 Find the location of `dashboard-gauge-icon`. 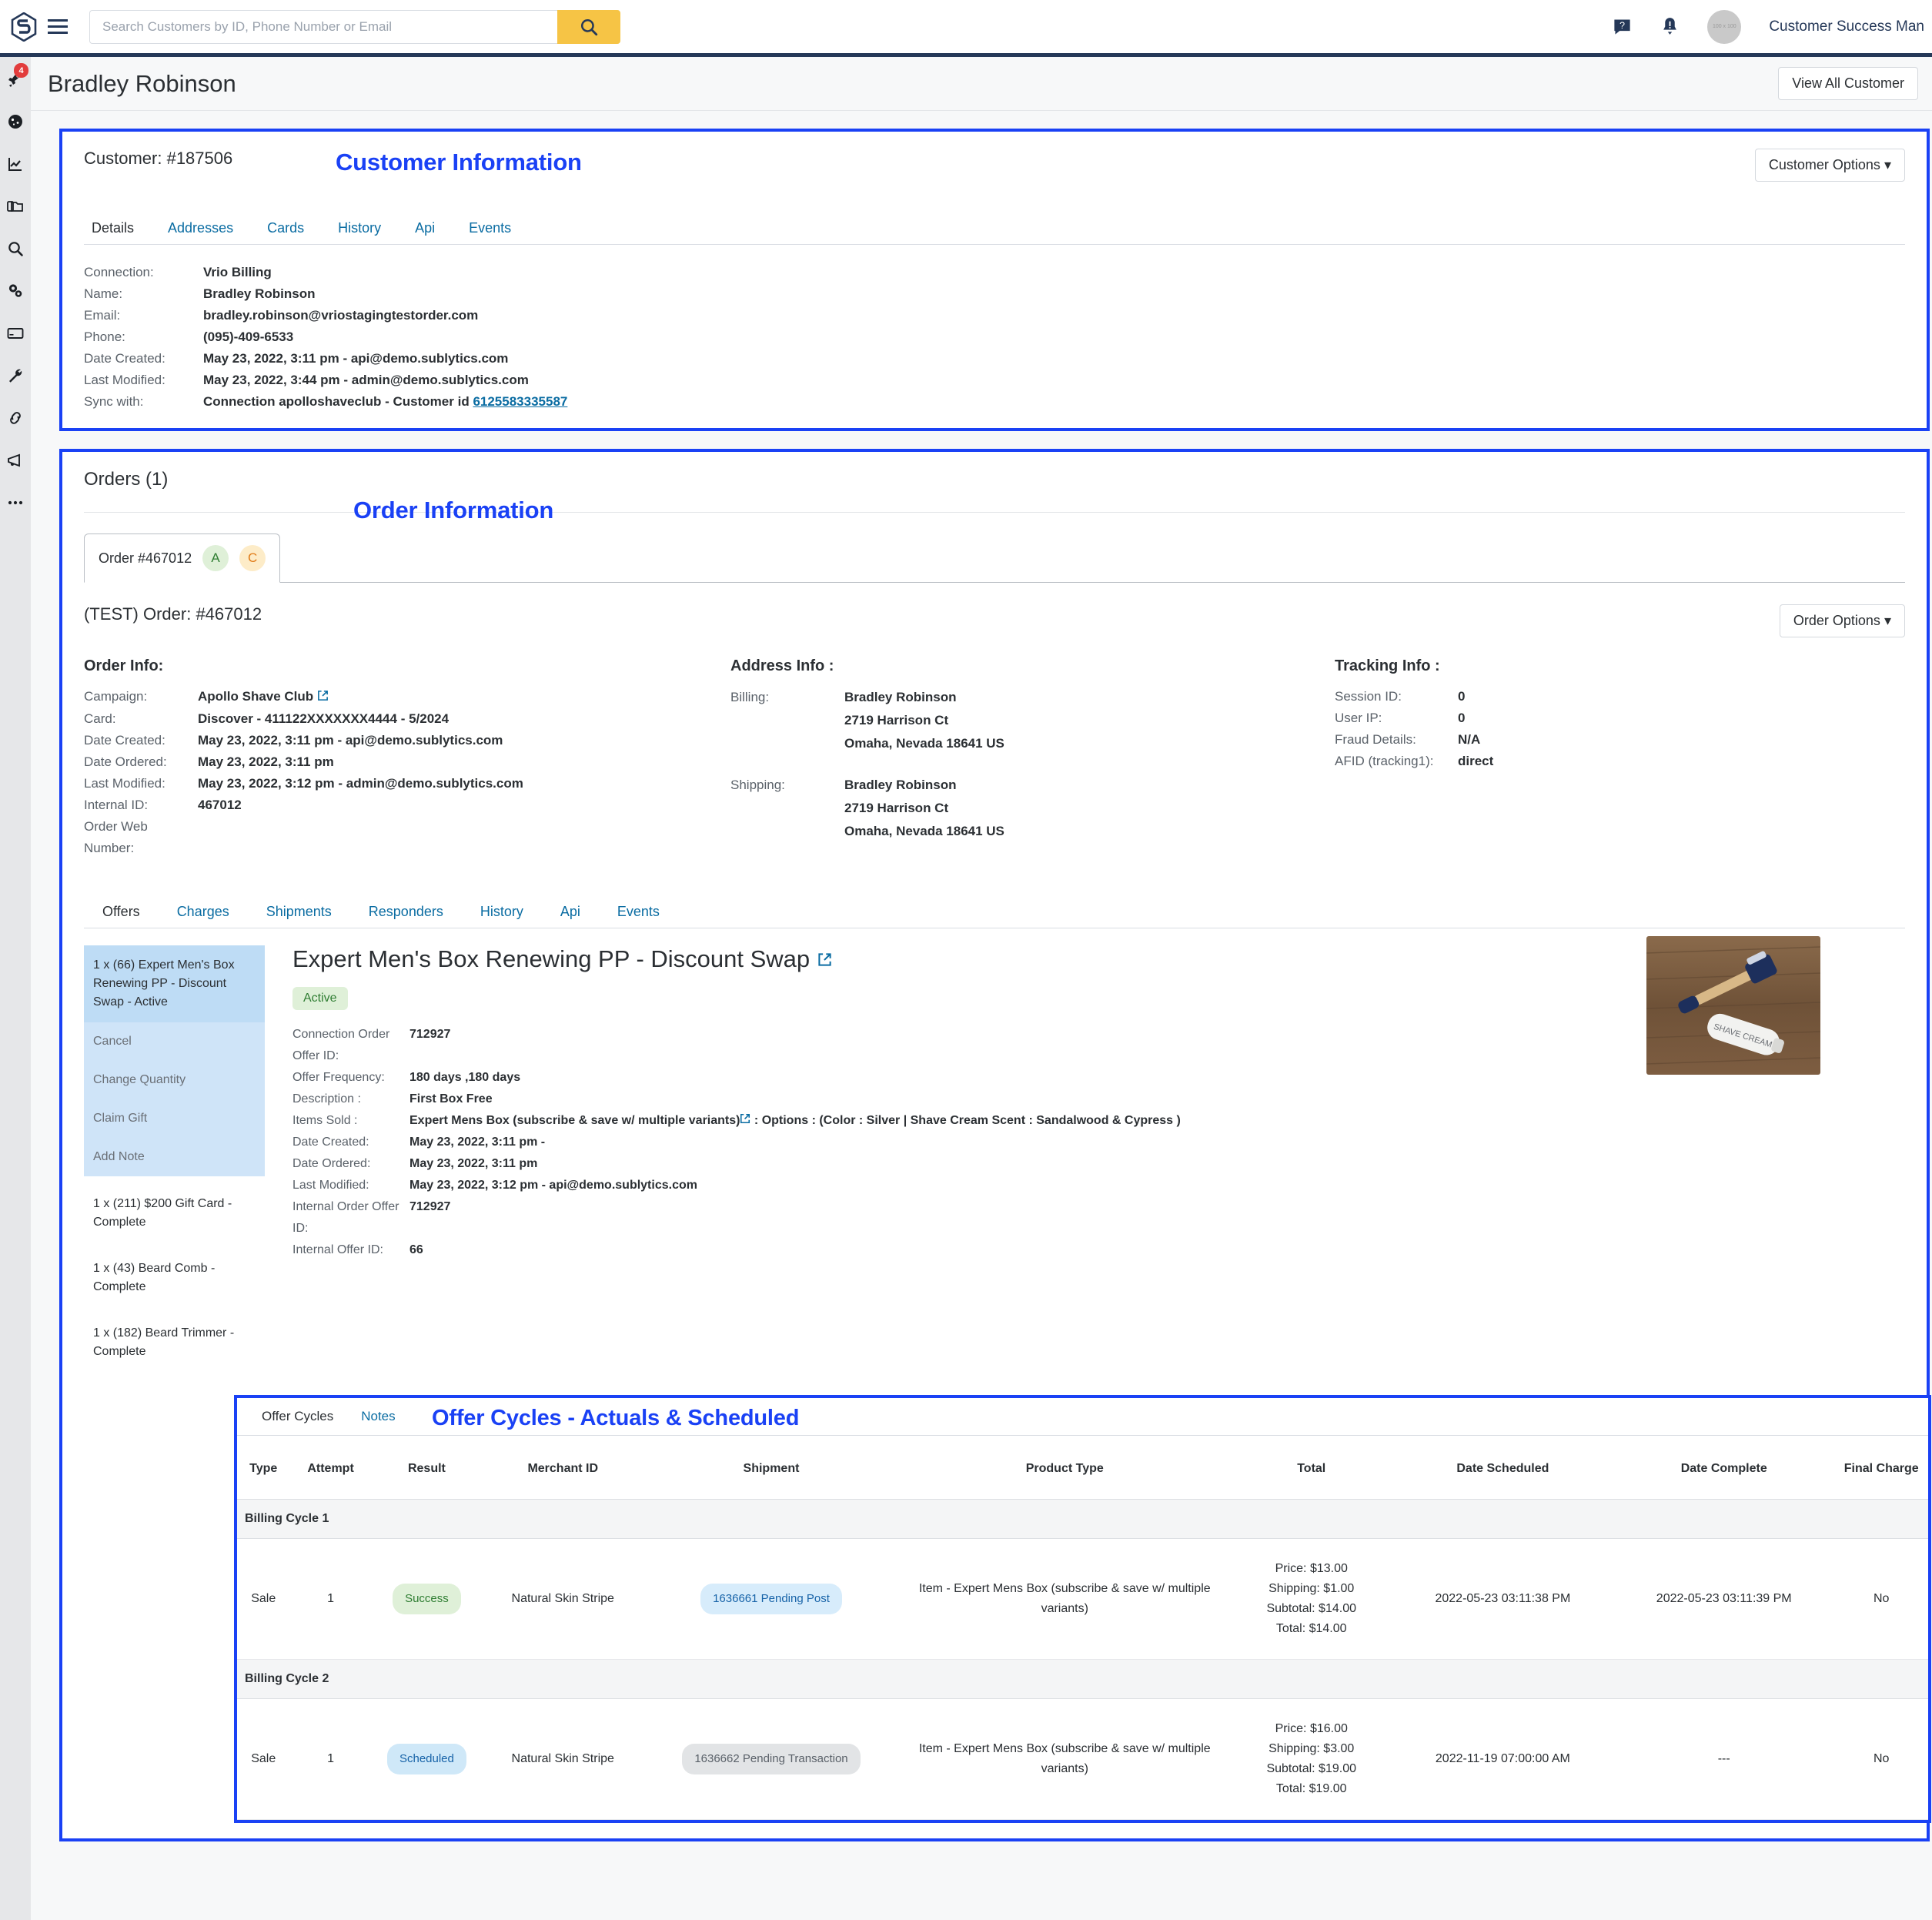

dashboard-gauge-icon is located at coordinates (15, 122).